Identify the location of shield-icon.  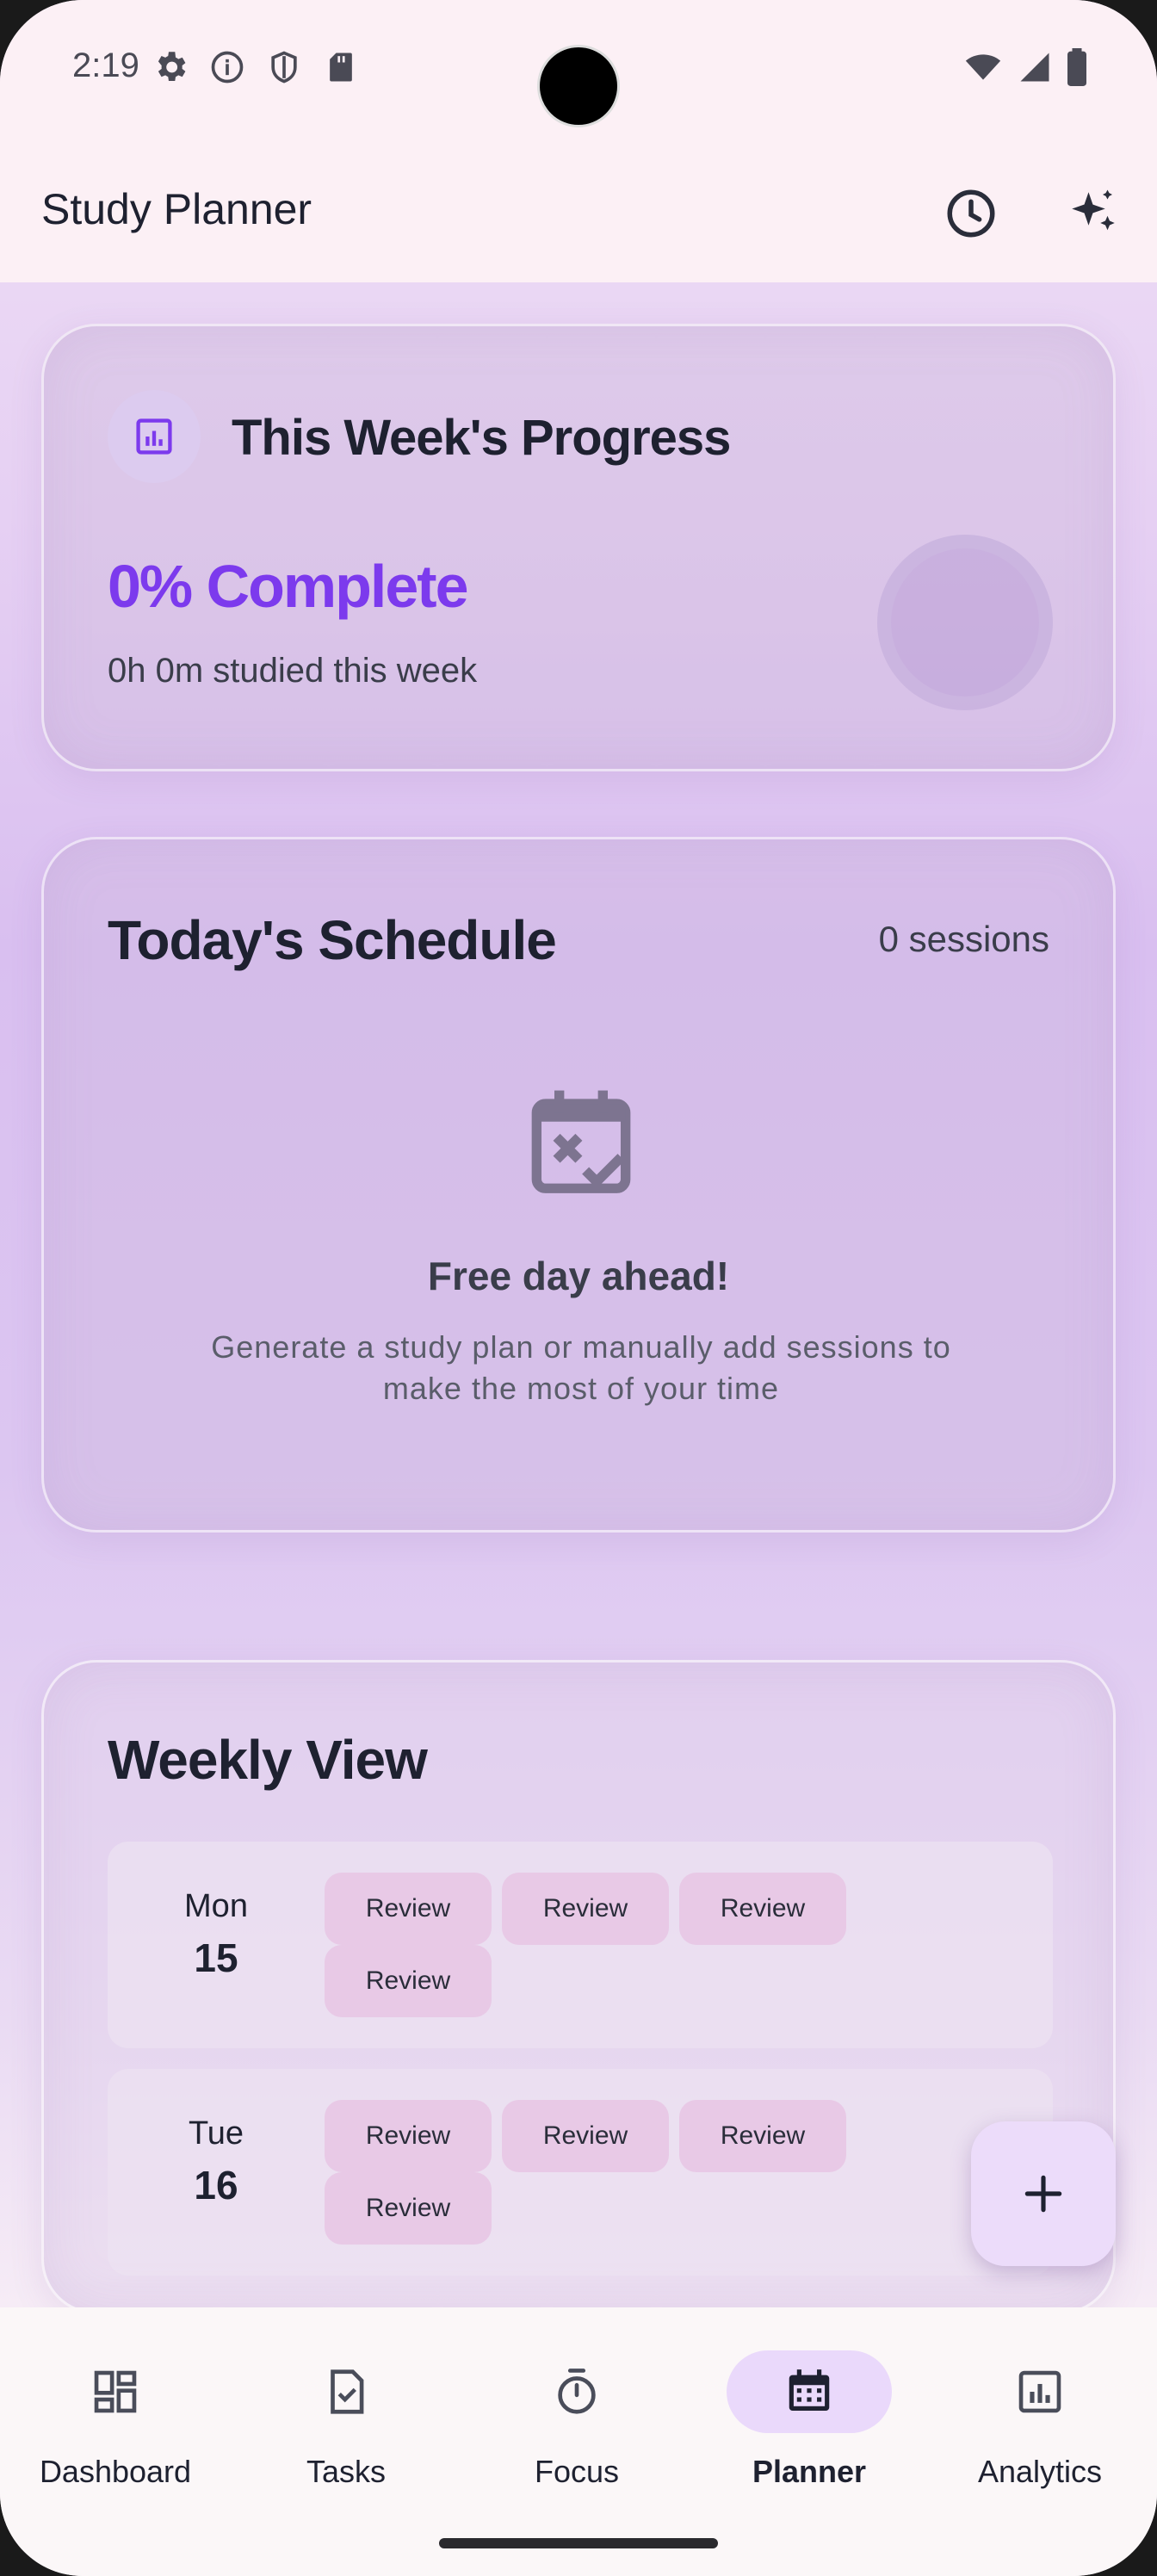
(284, 67).